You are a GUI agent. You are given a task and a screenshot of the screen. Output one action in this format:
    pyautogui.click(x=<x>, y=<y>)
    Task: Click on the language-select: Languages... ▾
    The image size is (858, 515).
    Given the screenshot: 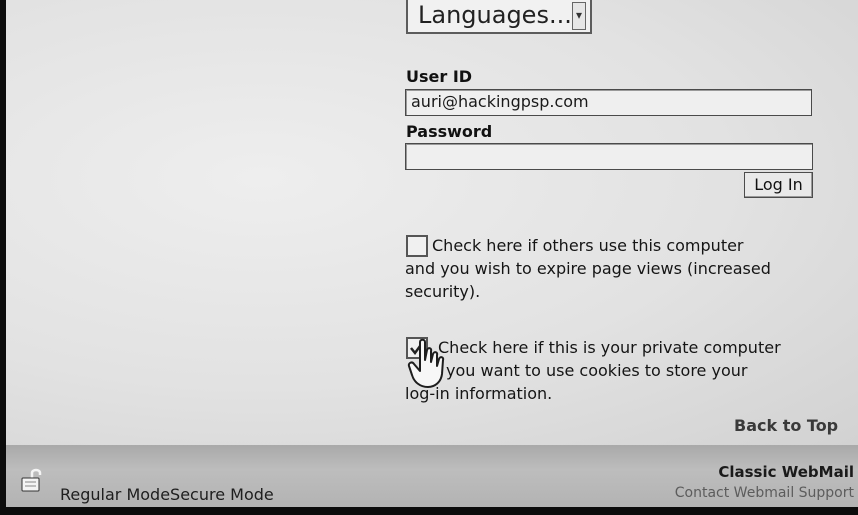 What is the action you would take?
    pyautogui.click(x=499, y=17)
    